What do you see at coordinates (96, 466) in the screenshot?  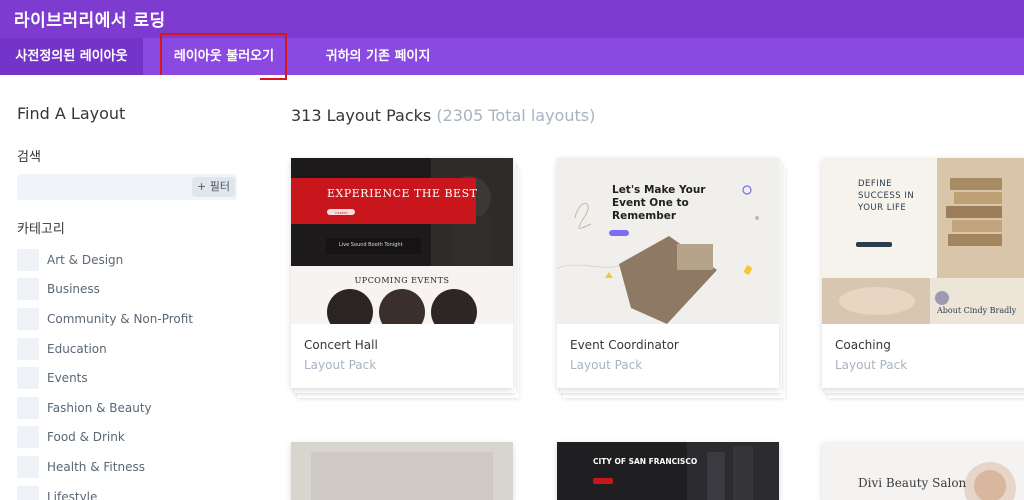 I see `category-item-label: Health & Fitness` at bounding box center [96, 466].